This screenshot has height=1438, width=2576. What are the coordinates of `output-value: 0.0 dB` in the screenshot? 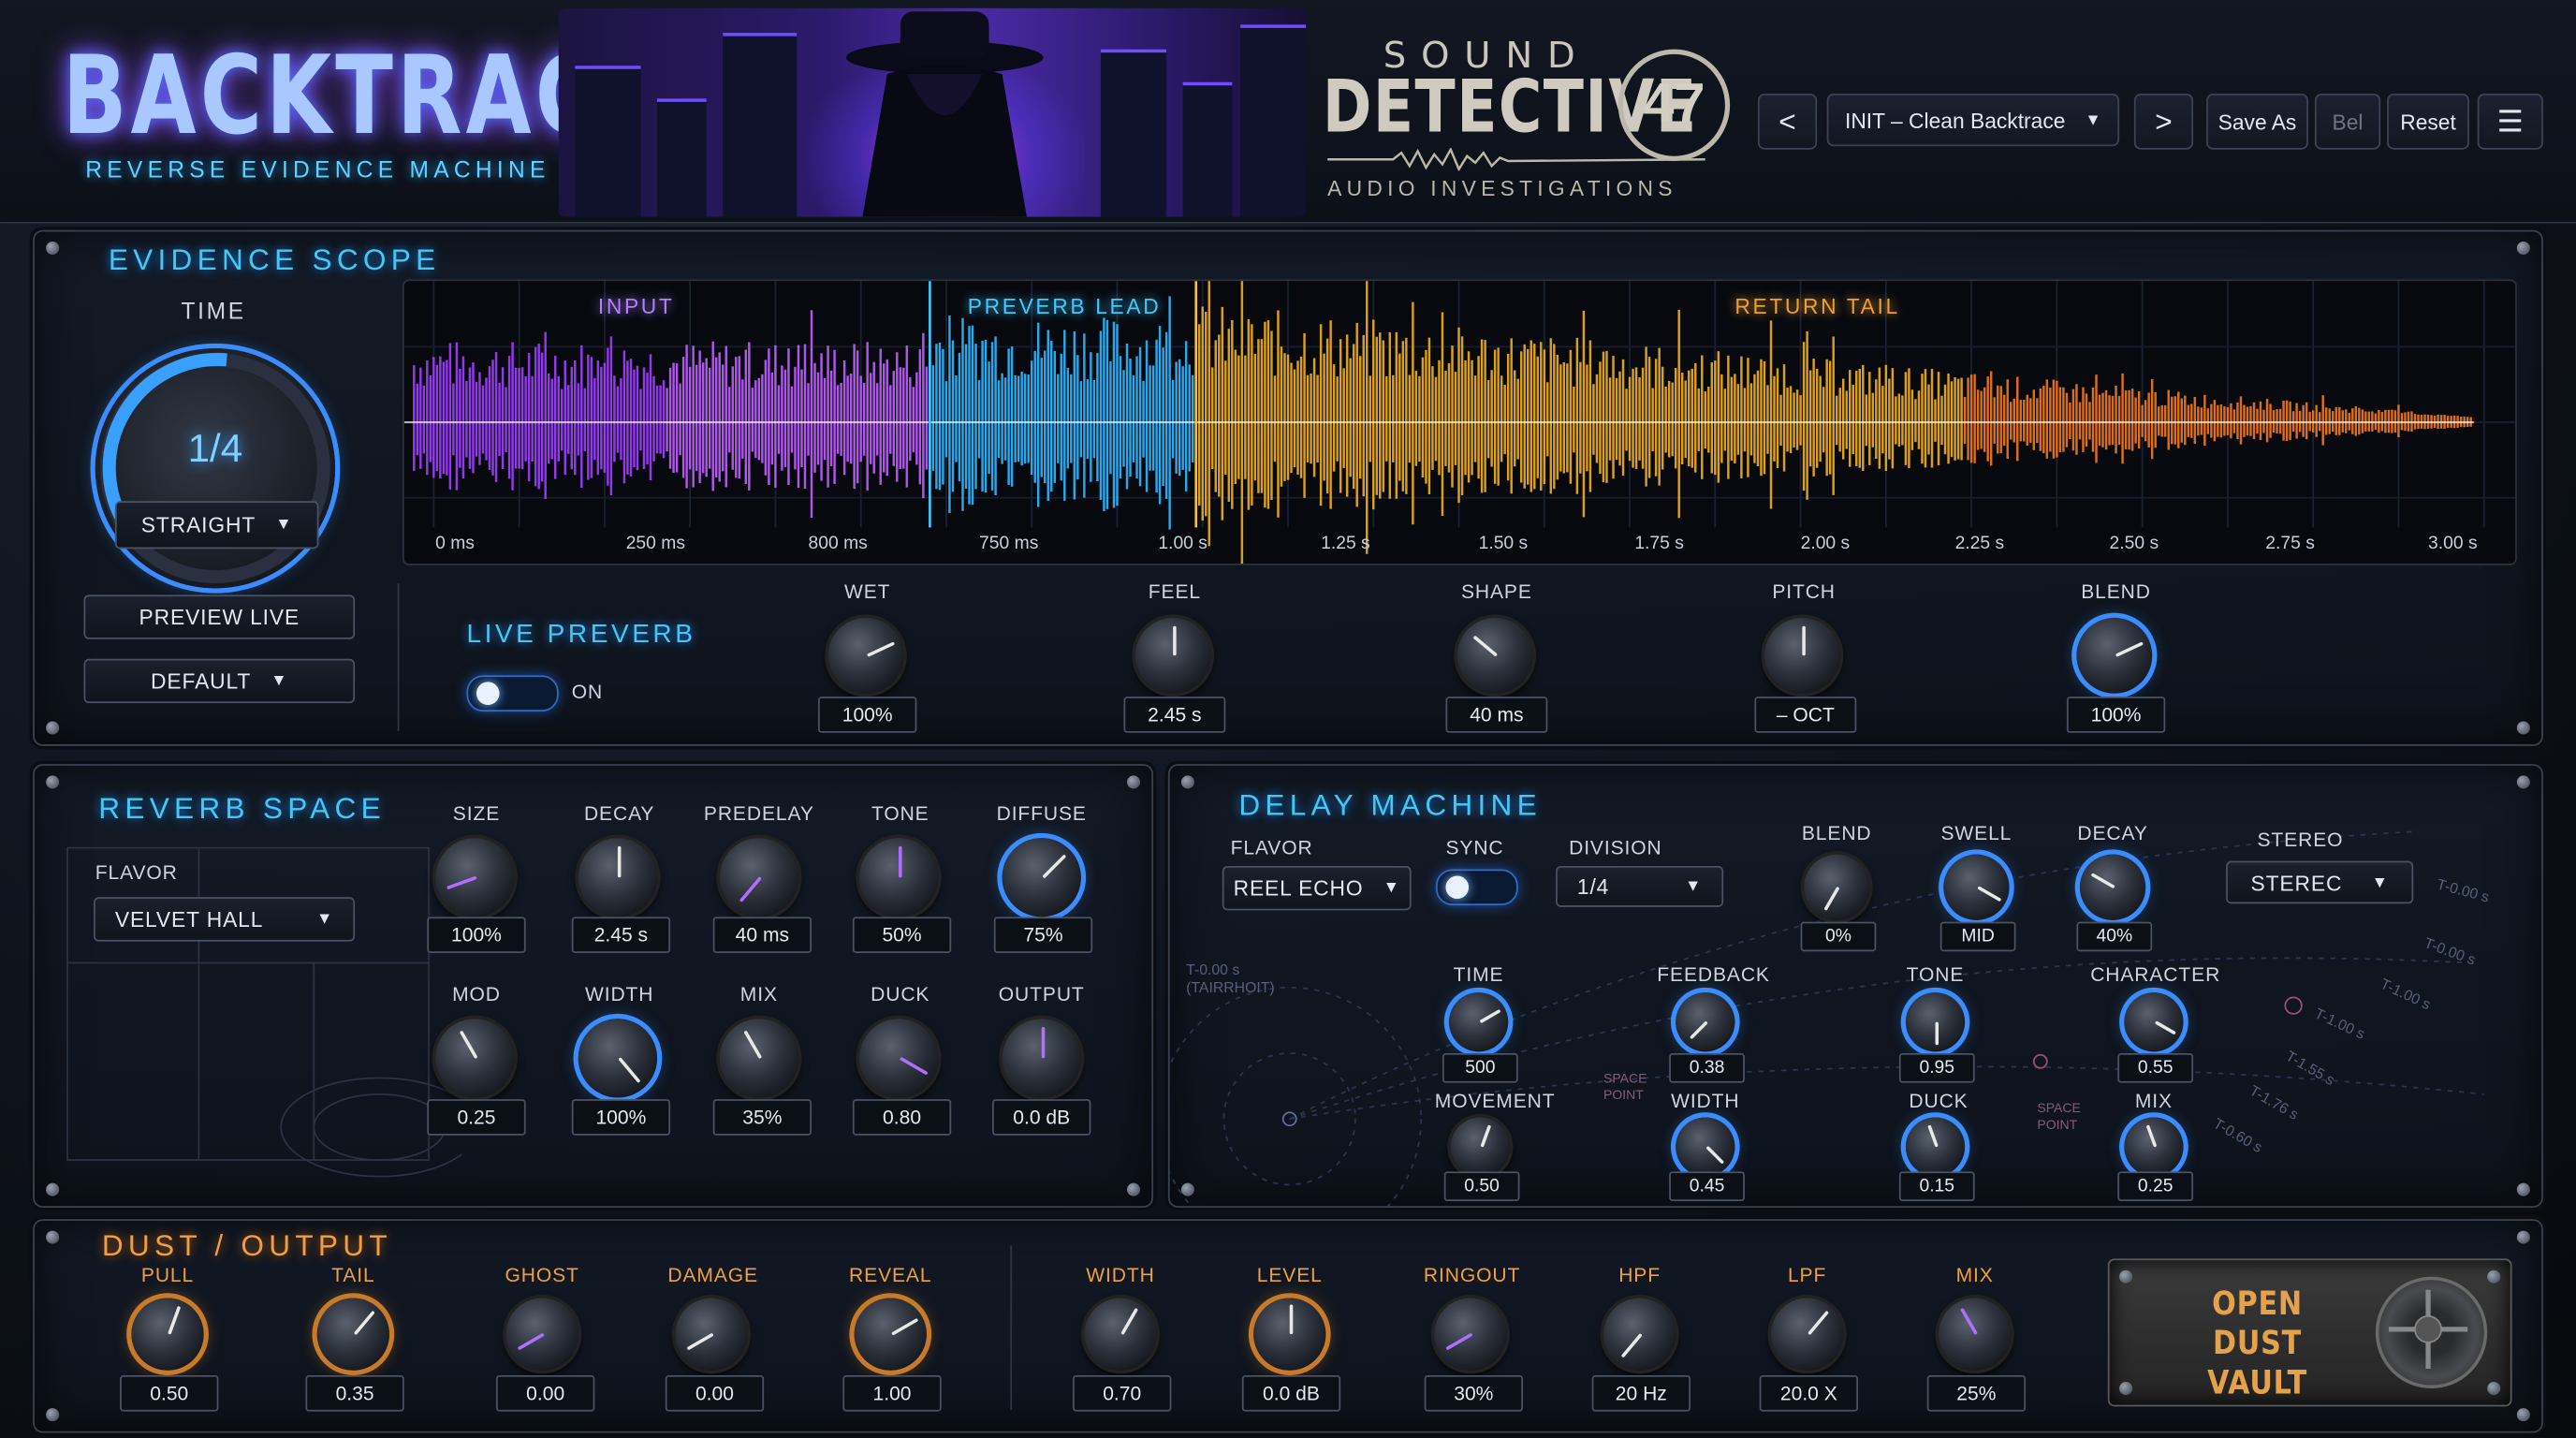 It's located at (1041, 1117).